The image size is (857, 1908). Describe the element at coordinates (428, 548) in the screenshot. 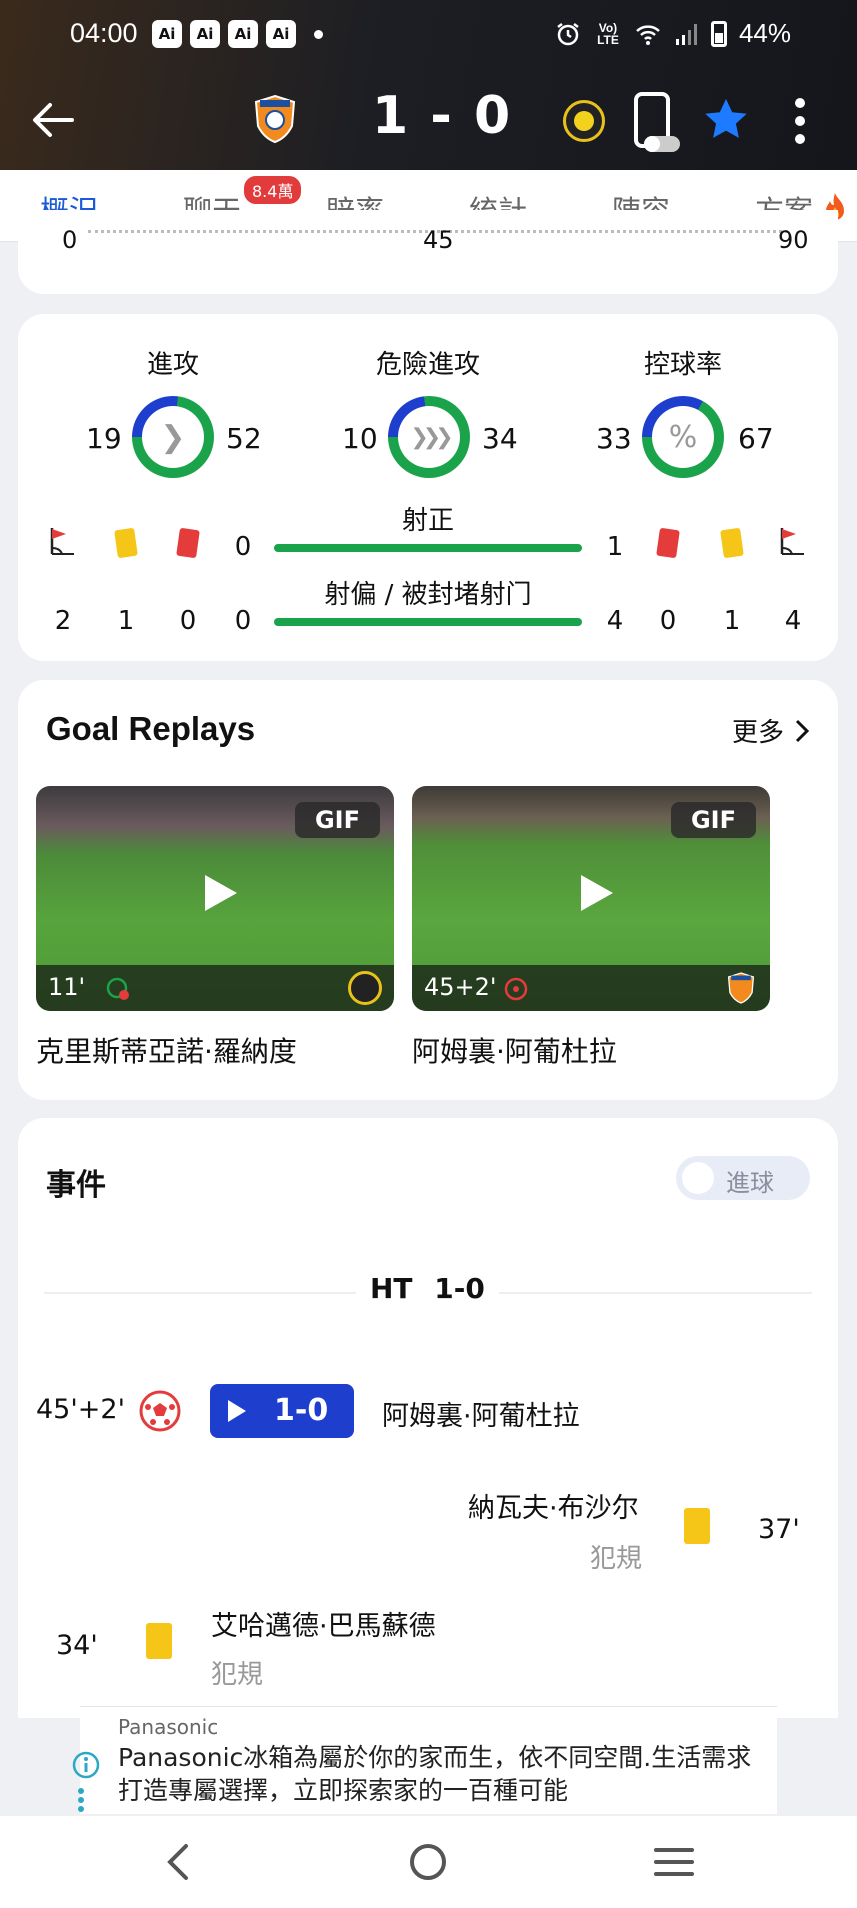

I see `on-target-bar` at that location.